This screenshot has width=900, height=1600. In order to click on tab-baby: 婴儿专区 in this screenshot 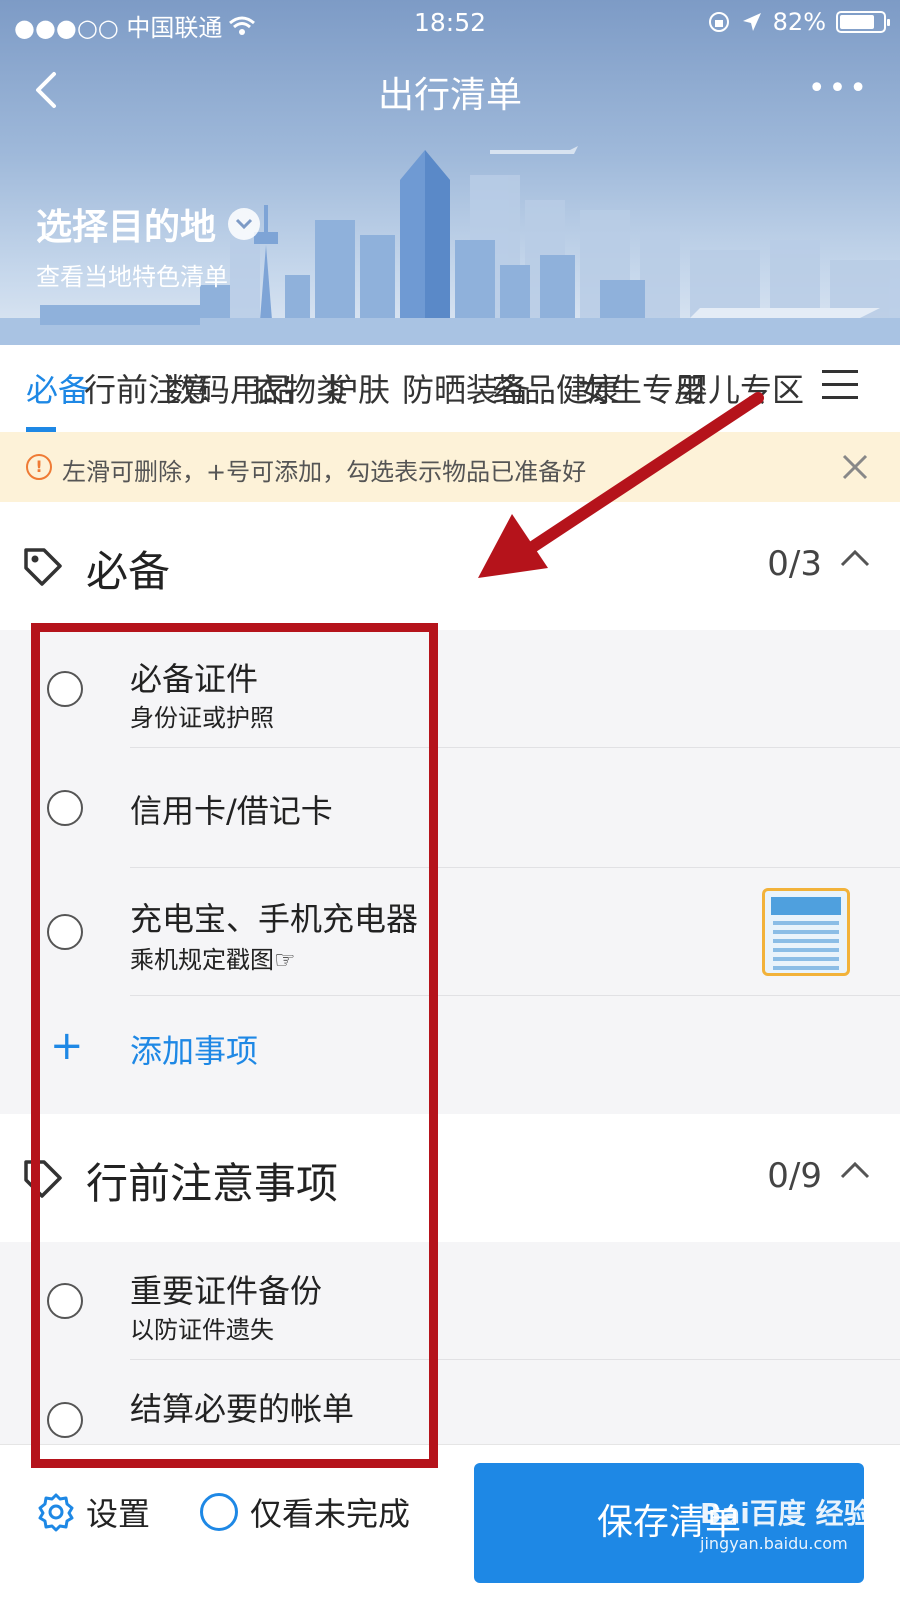, I will do `click(740, 388)`.